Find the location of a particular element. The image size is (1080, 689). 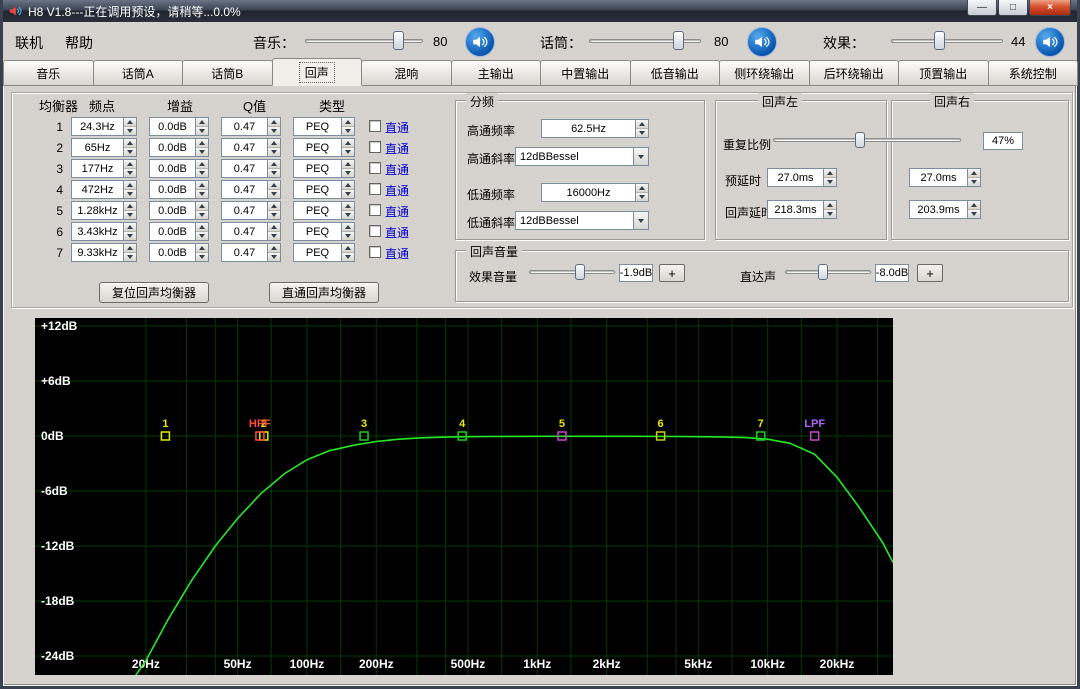

eq-freq-spinner-5-value: 1.28kHz is located at coordinates (97, 210).